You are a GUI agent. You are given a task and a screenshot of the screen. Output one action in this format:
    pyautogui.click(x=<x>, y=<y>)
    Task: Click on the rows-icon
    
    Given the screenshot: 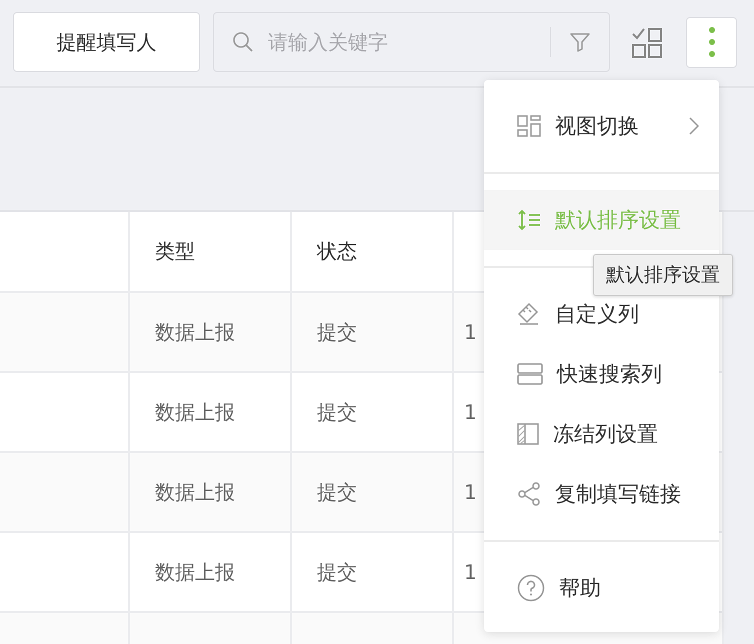 What is the action you would take?
    pyautogui.click(x=530, y=374)
    